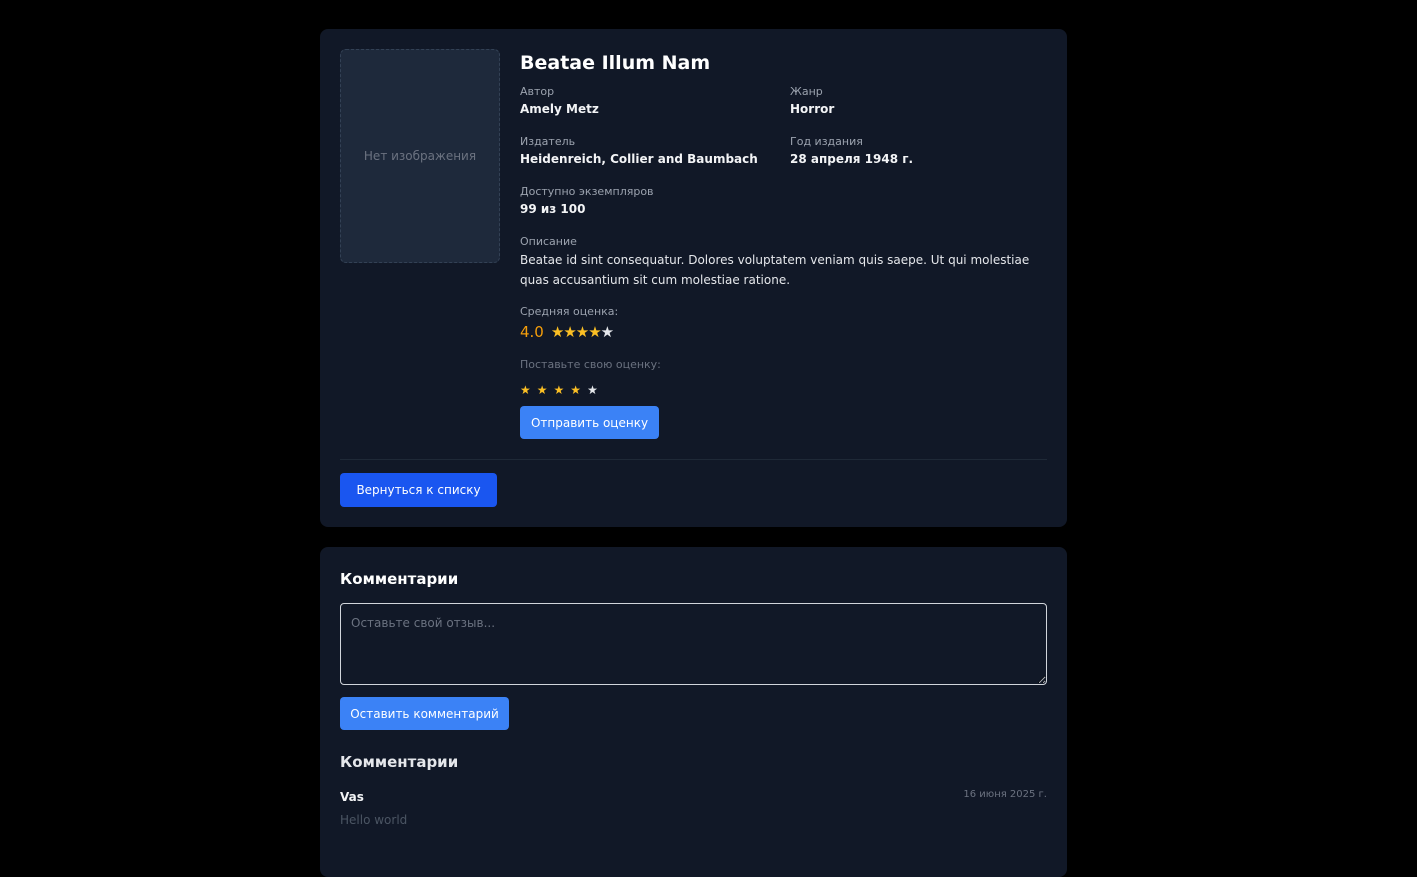 The width and height of the screenshot is (1417, 877). What do you see at coordinates (399, 762) in the screenshot?
I see `comments-list-title: Комментарии` at bounding box center [399, 762].